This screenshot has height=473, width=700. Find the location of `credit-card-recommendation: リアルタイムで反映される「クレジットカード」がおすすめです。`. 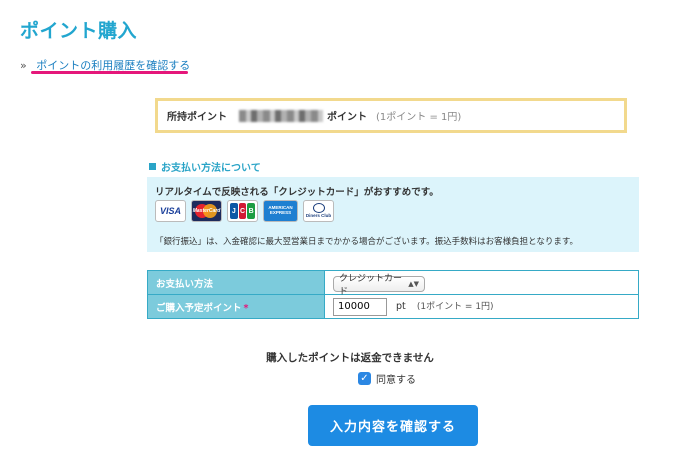

credit-card-recommendation: リアルタイムで反映される「クレジットカード」がおすすめです。 is located at coordinates (297, 192).